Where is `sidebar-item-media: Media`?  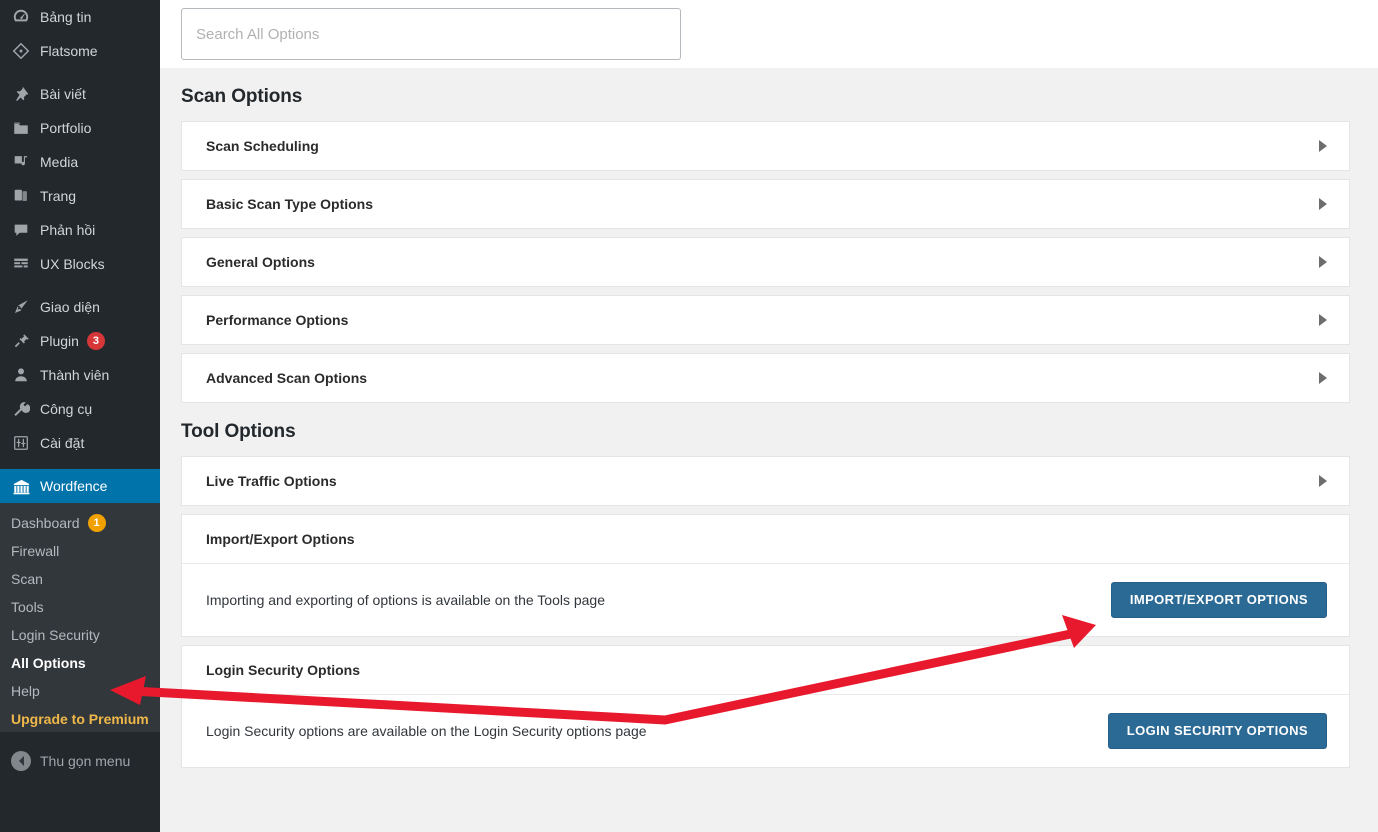
sidebar-item-media: Media is located at coordinates (80, 162).